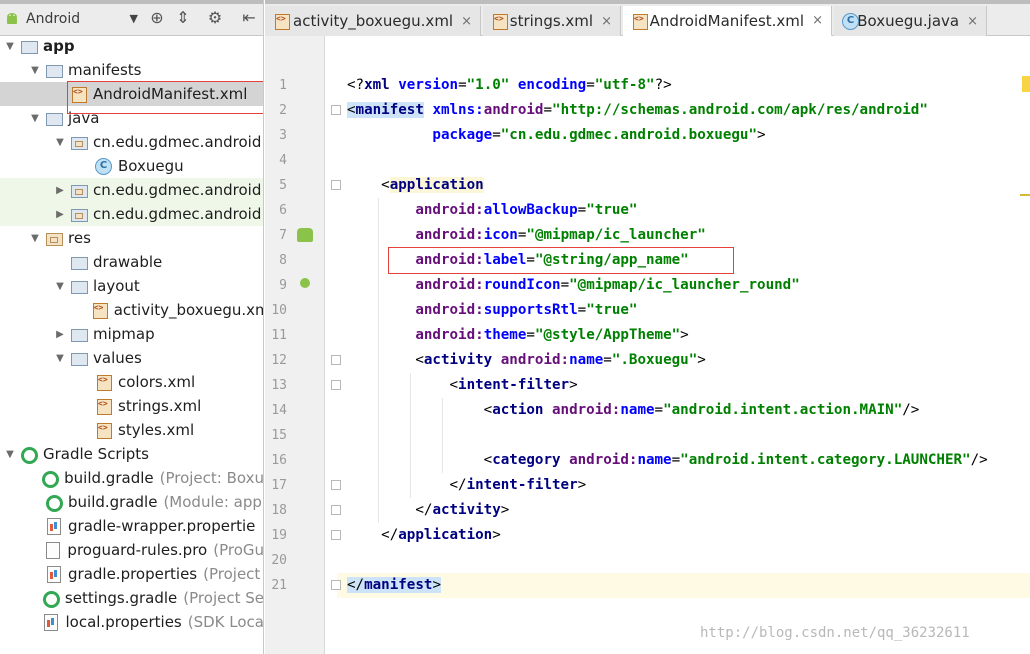 The width and height of the screenshot is (1030, 654). Describe the element at coordinates (131, 46) in the screenshot. I see `tree-item: ▼ app` at that location.